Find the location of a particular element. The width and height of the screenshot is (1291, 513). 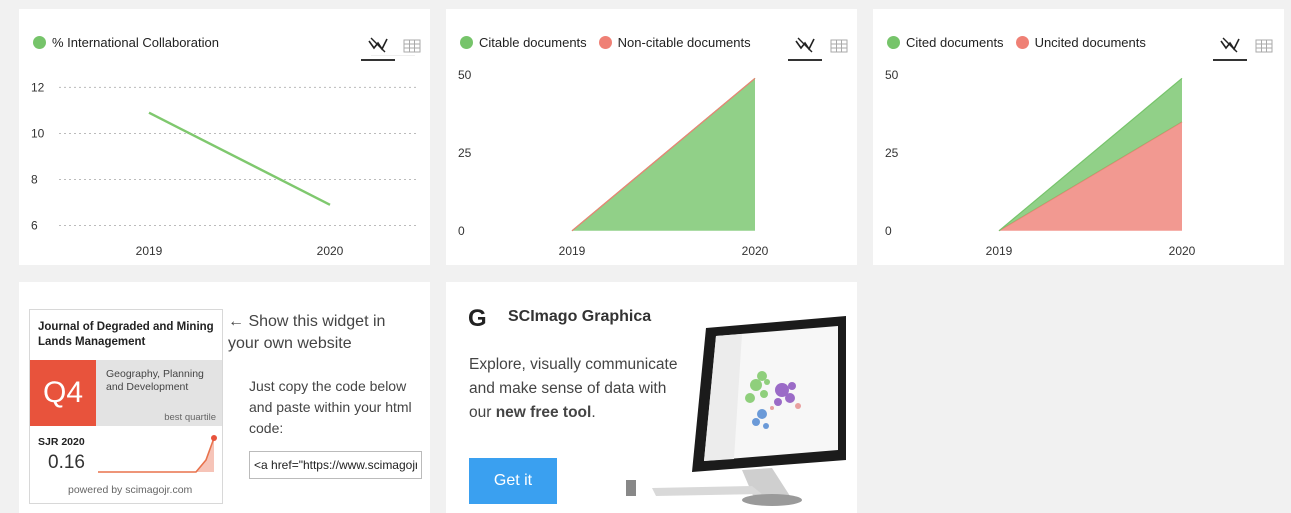

y-tick-label: 8 is located at coordinates (34, 179).